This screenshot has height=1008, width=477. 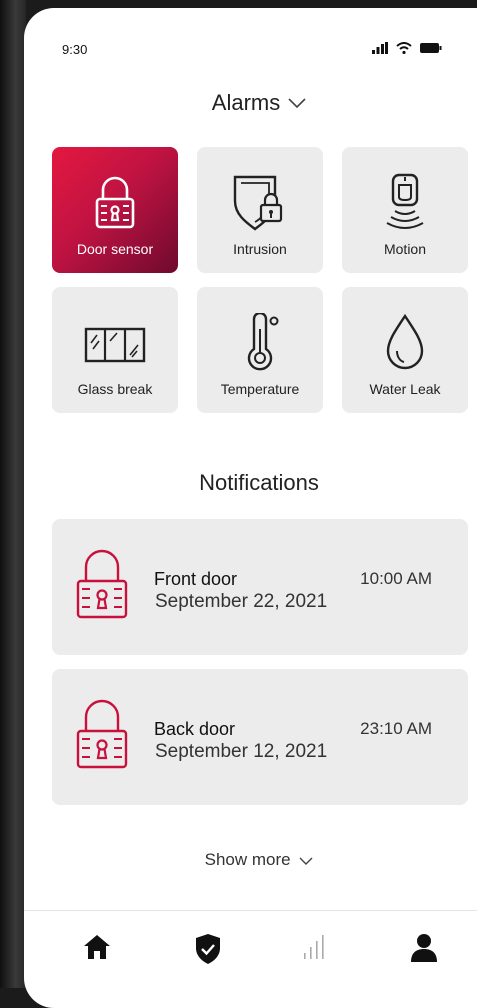 What do you see at coordinates (196, 579) in the screenshot?
I see `notification-name: Front door` at bounding box center [196, 579].